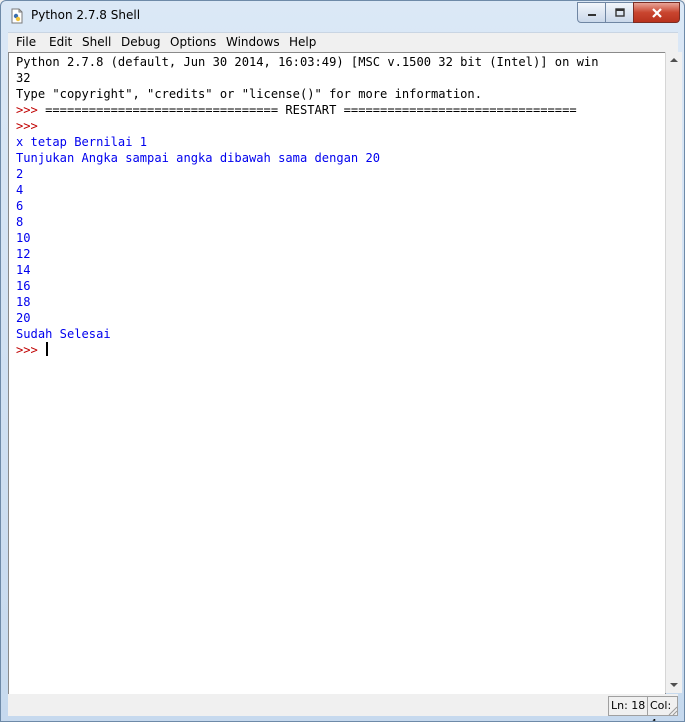 This screenshot has width=685, height=722. I want to click on close-button, so click(656, 12).